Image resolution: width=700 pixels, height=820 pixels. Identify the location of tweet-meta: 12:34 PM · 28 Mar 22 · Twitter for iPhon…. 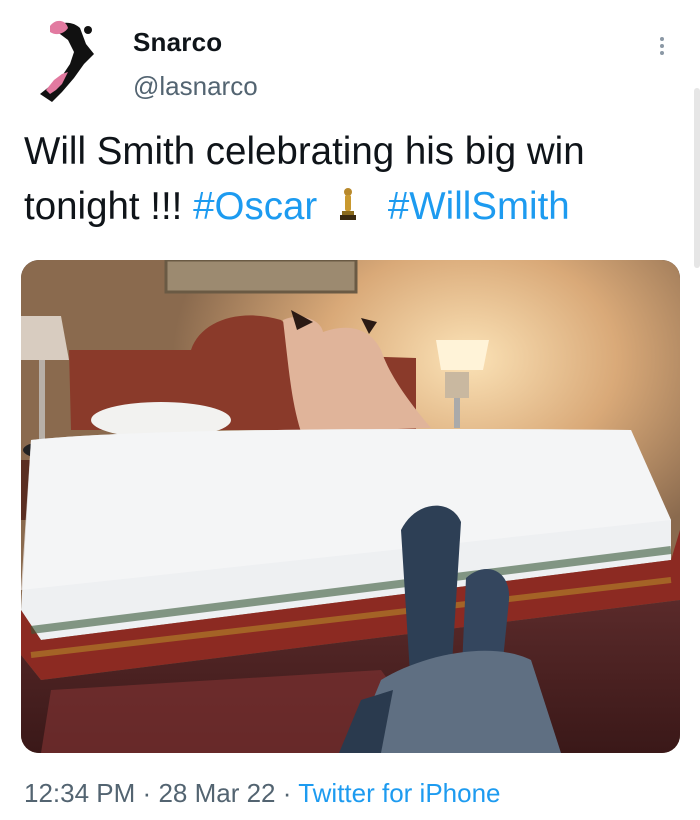
(262, 793).